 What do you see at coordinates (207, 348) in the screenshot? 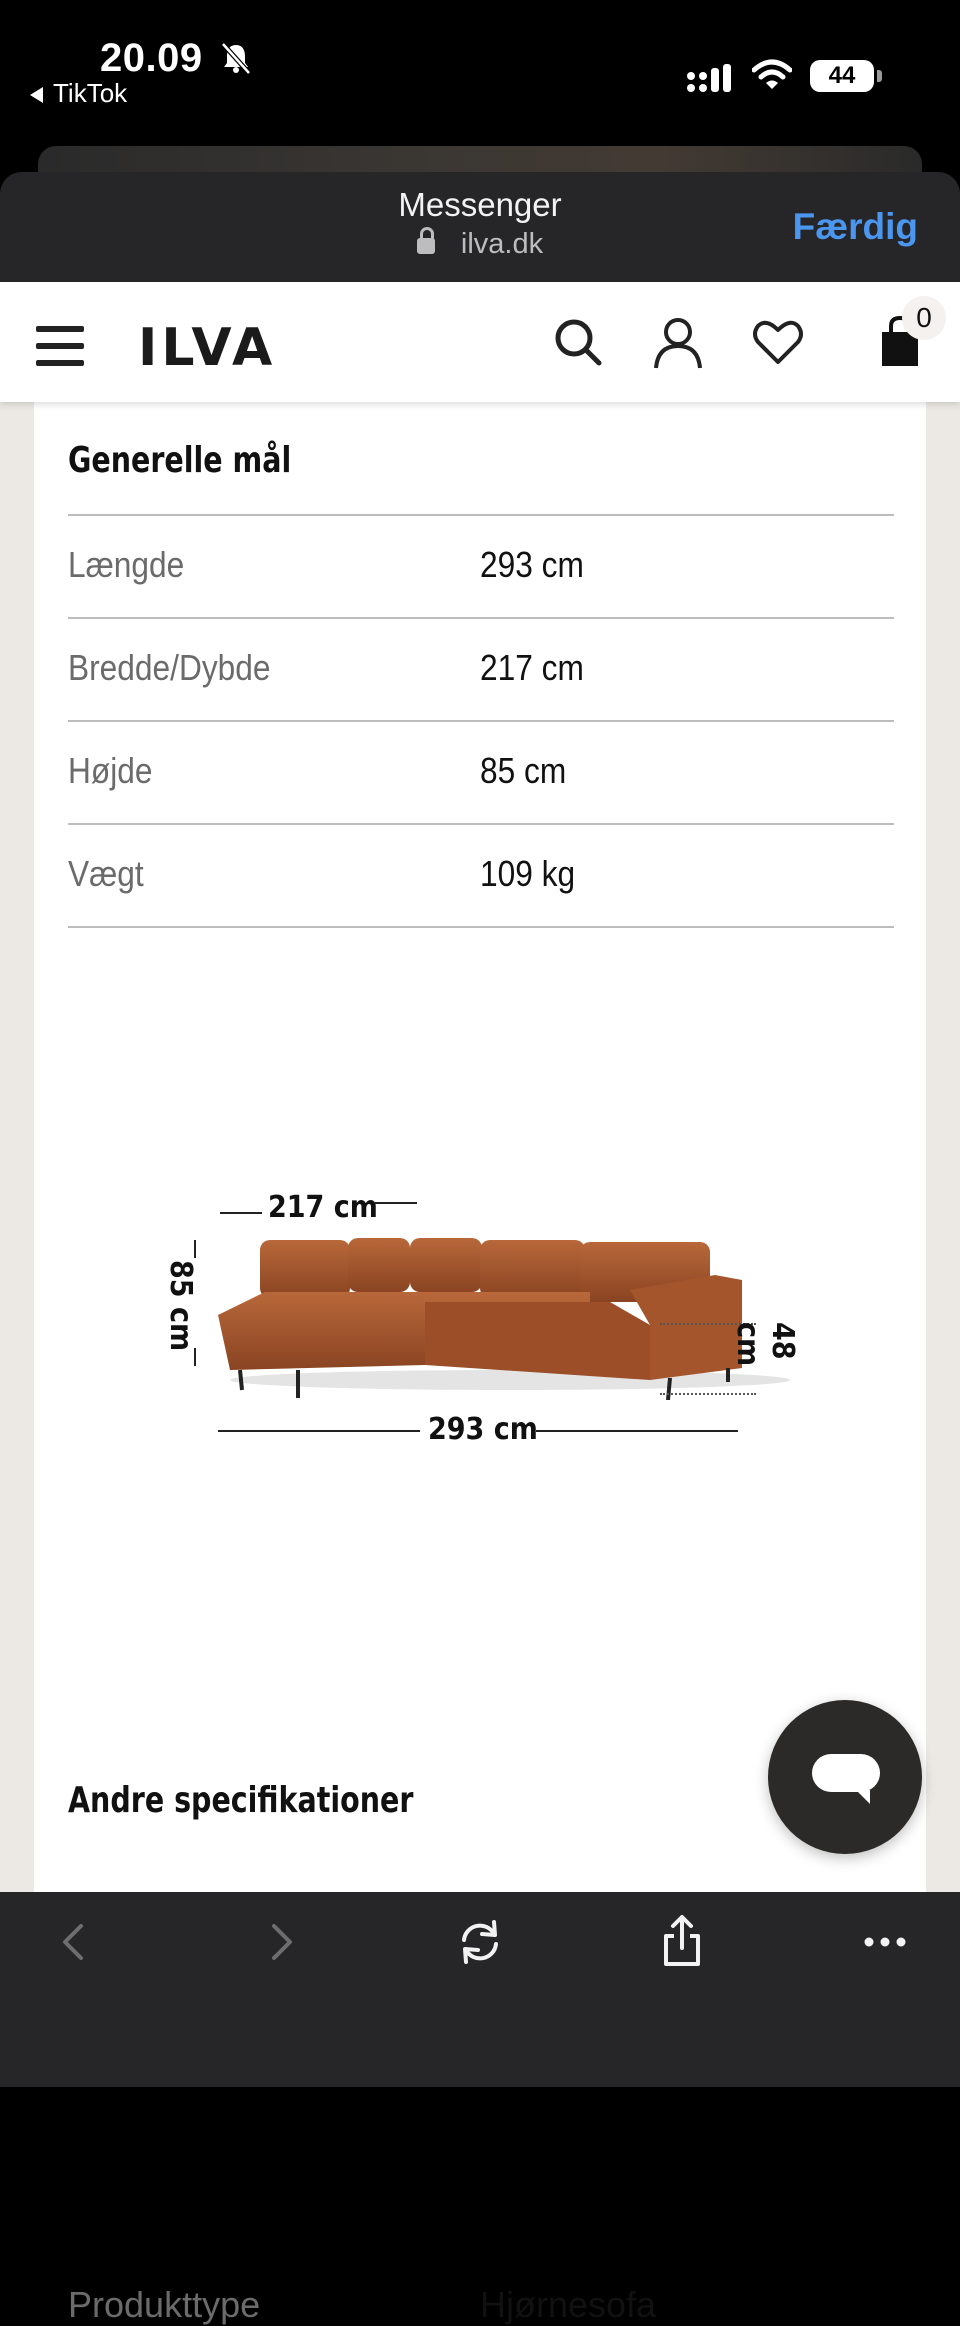
I see `ilva-logo: ILVA` at bounding box center [207, 348].